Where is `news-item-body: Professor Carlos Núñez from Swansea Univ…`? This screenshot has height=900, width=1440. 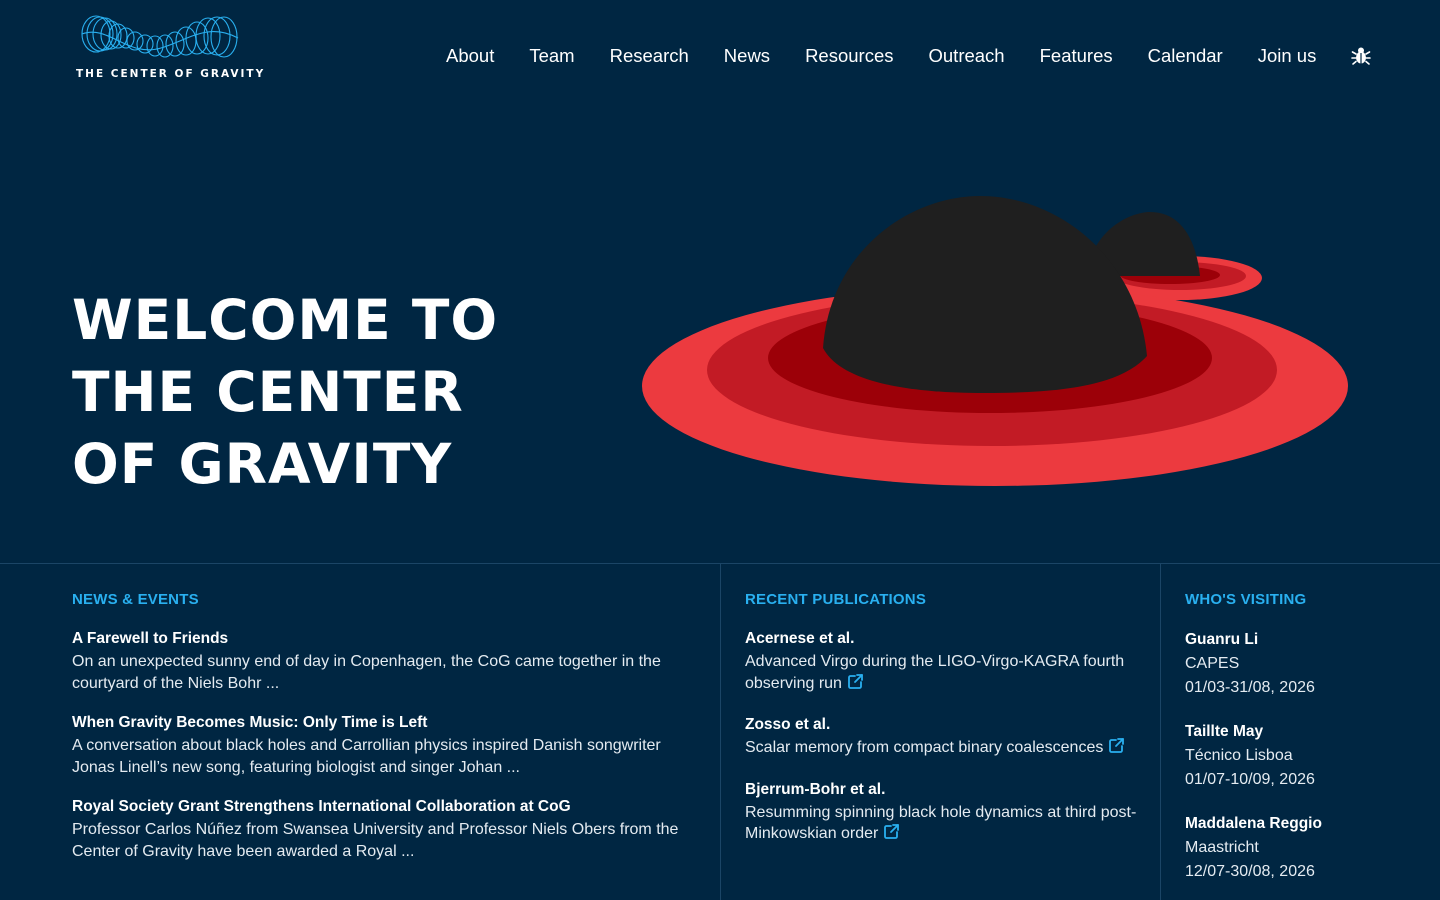 news-item-body: Professor Carlos Núñez from Swansea Univ… is located at coordinates (375, 840).